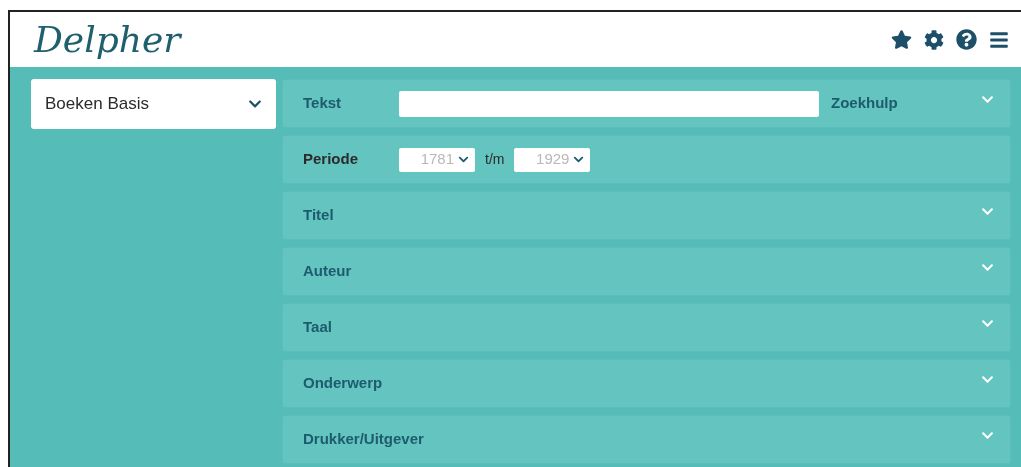 Image resolution: width=1021 pixels, height=467 pixels. What do you see at coordinates (319, 215) in the screenshot?
I see `row-label: Titel` at bounding box center [319, 215].